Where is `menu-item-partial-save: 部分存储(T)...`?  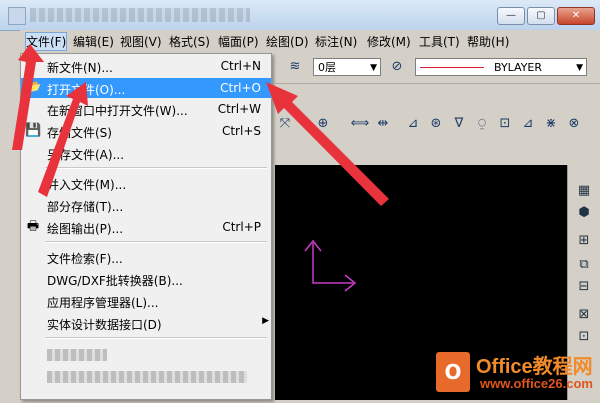
menu-item-partial-save: 部分存储(T)... is located at coordinates (146, 205).